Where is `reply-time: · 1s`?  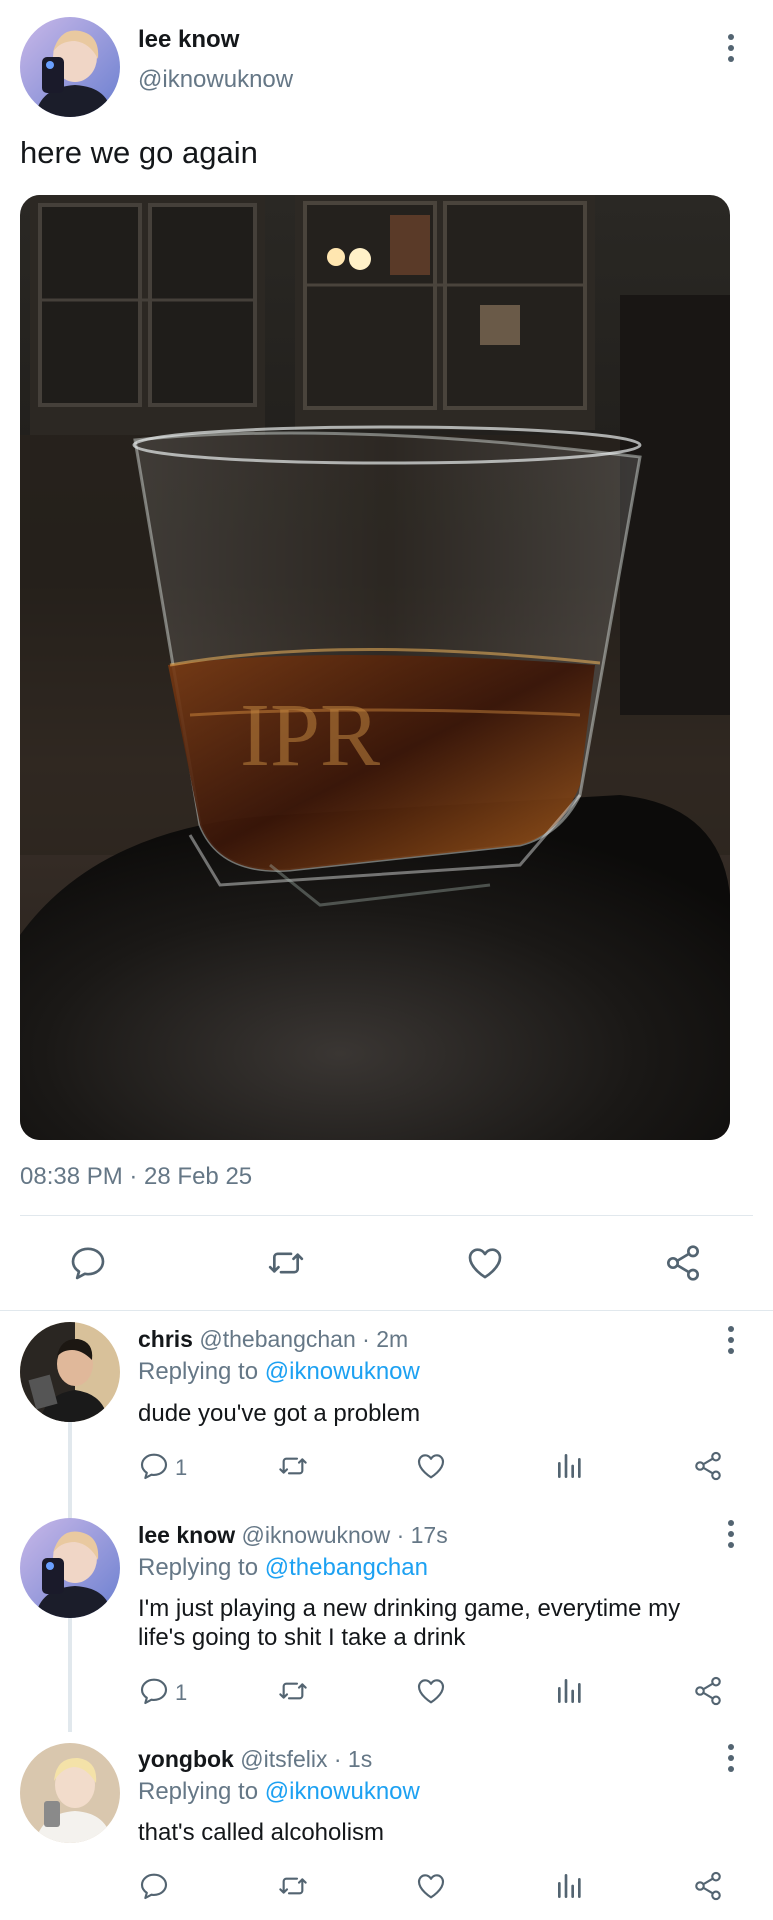 reply-time: · 1s is located at coordinates (350, 1759).